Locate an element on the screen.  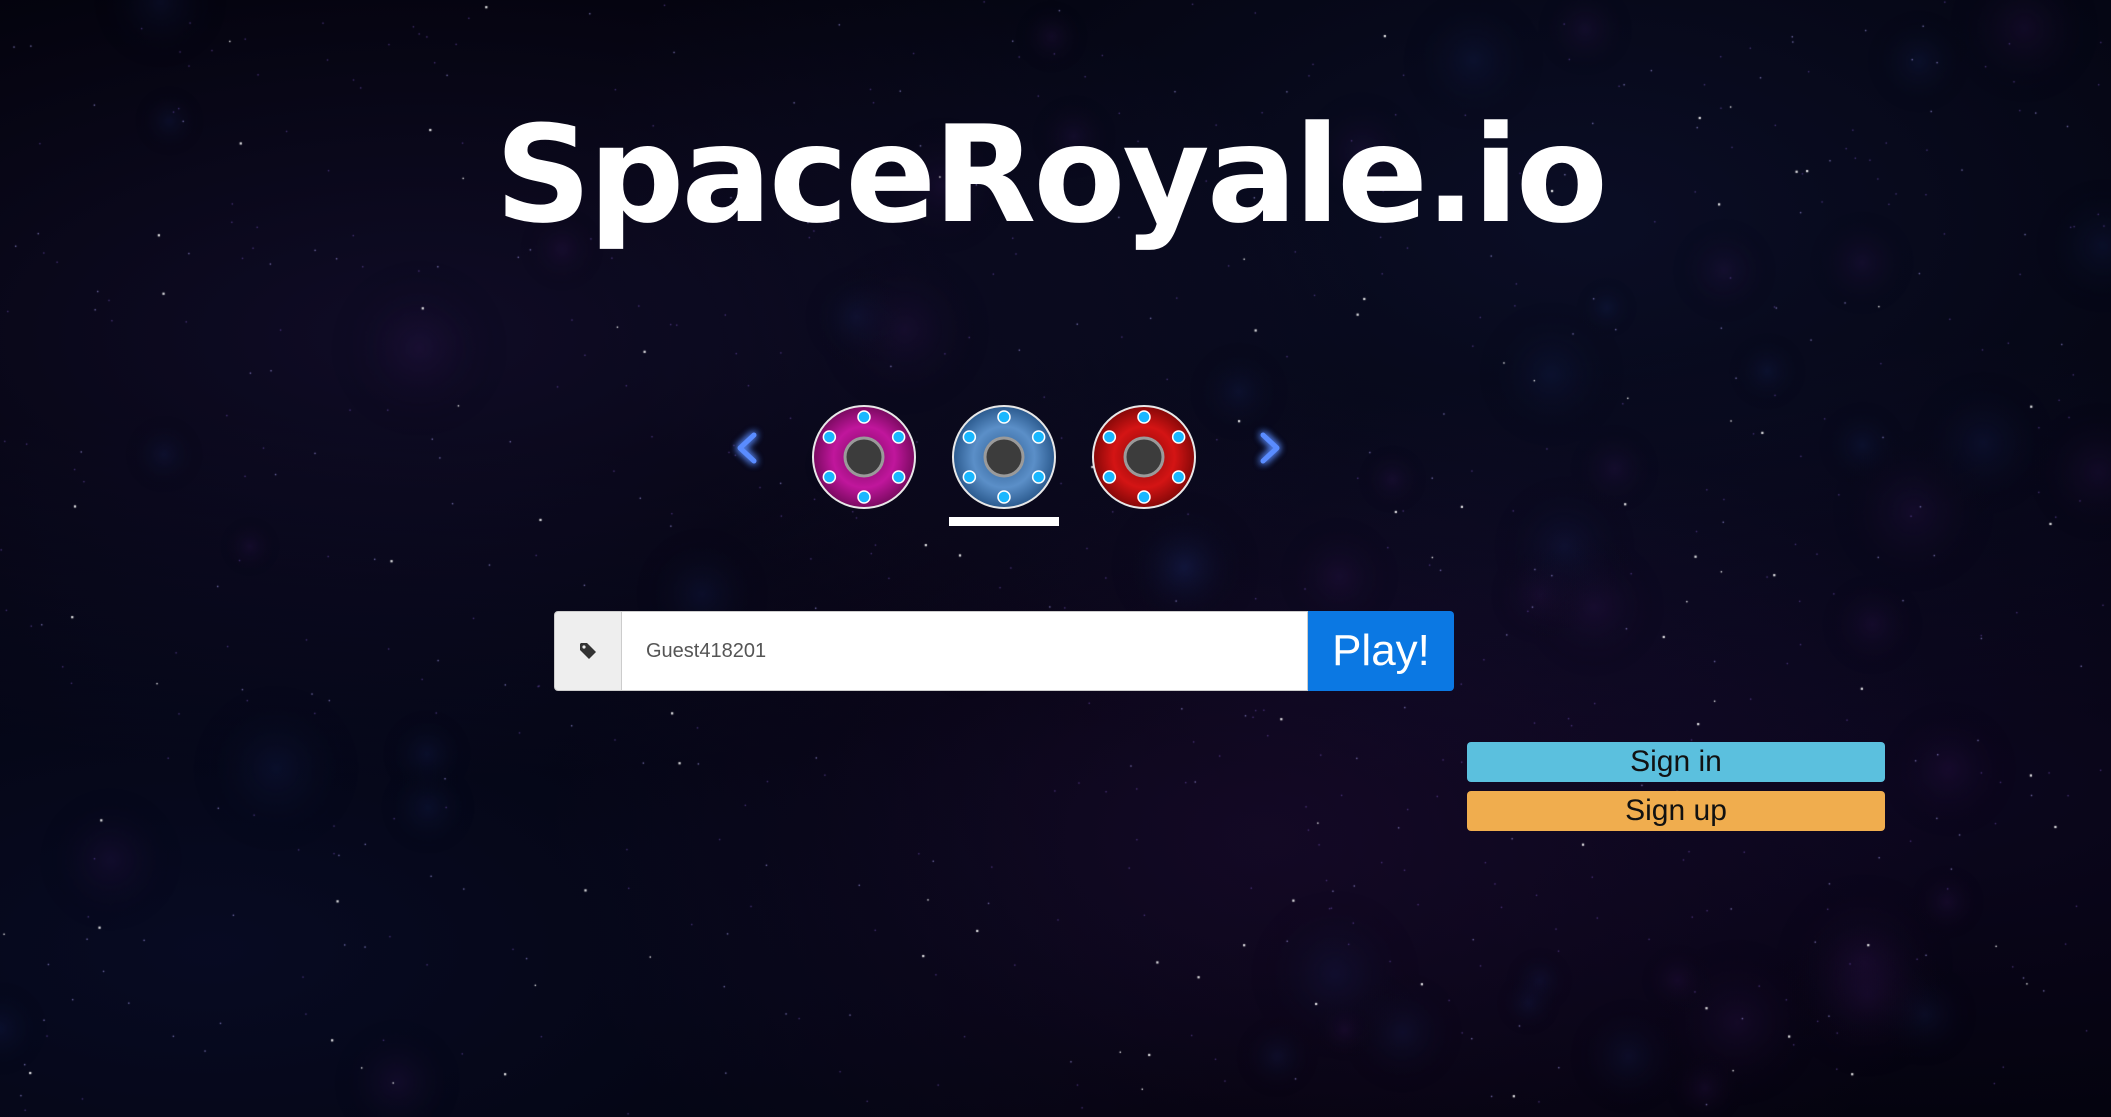
chevron-right-icon is located at coordinates (1270, 448).